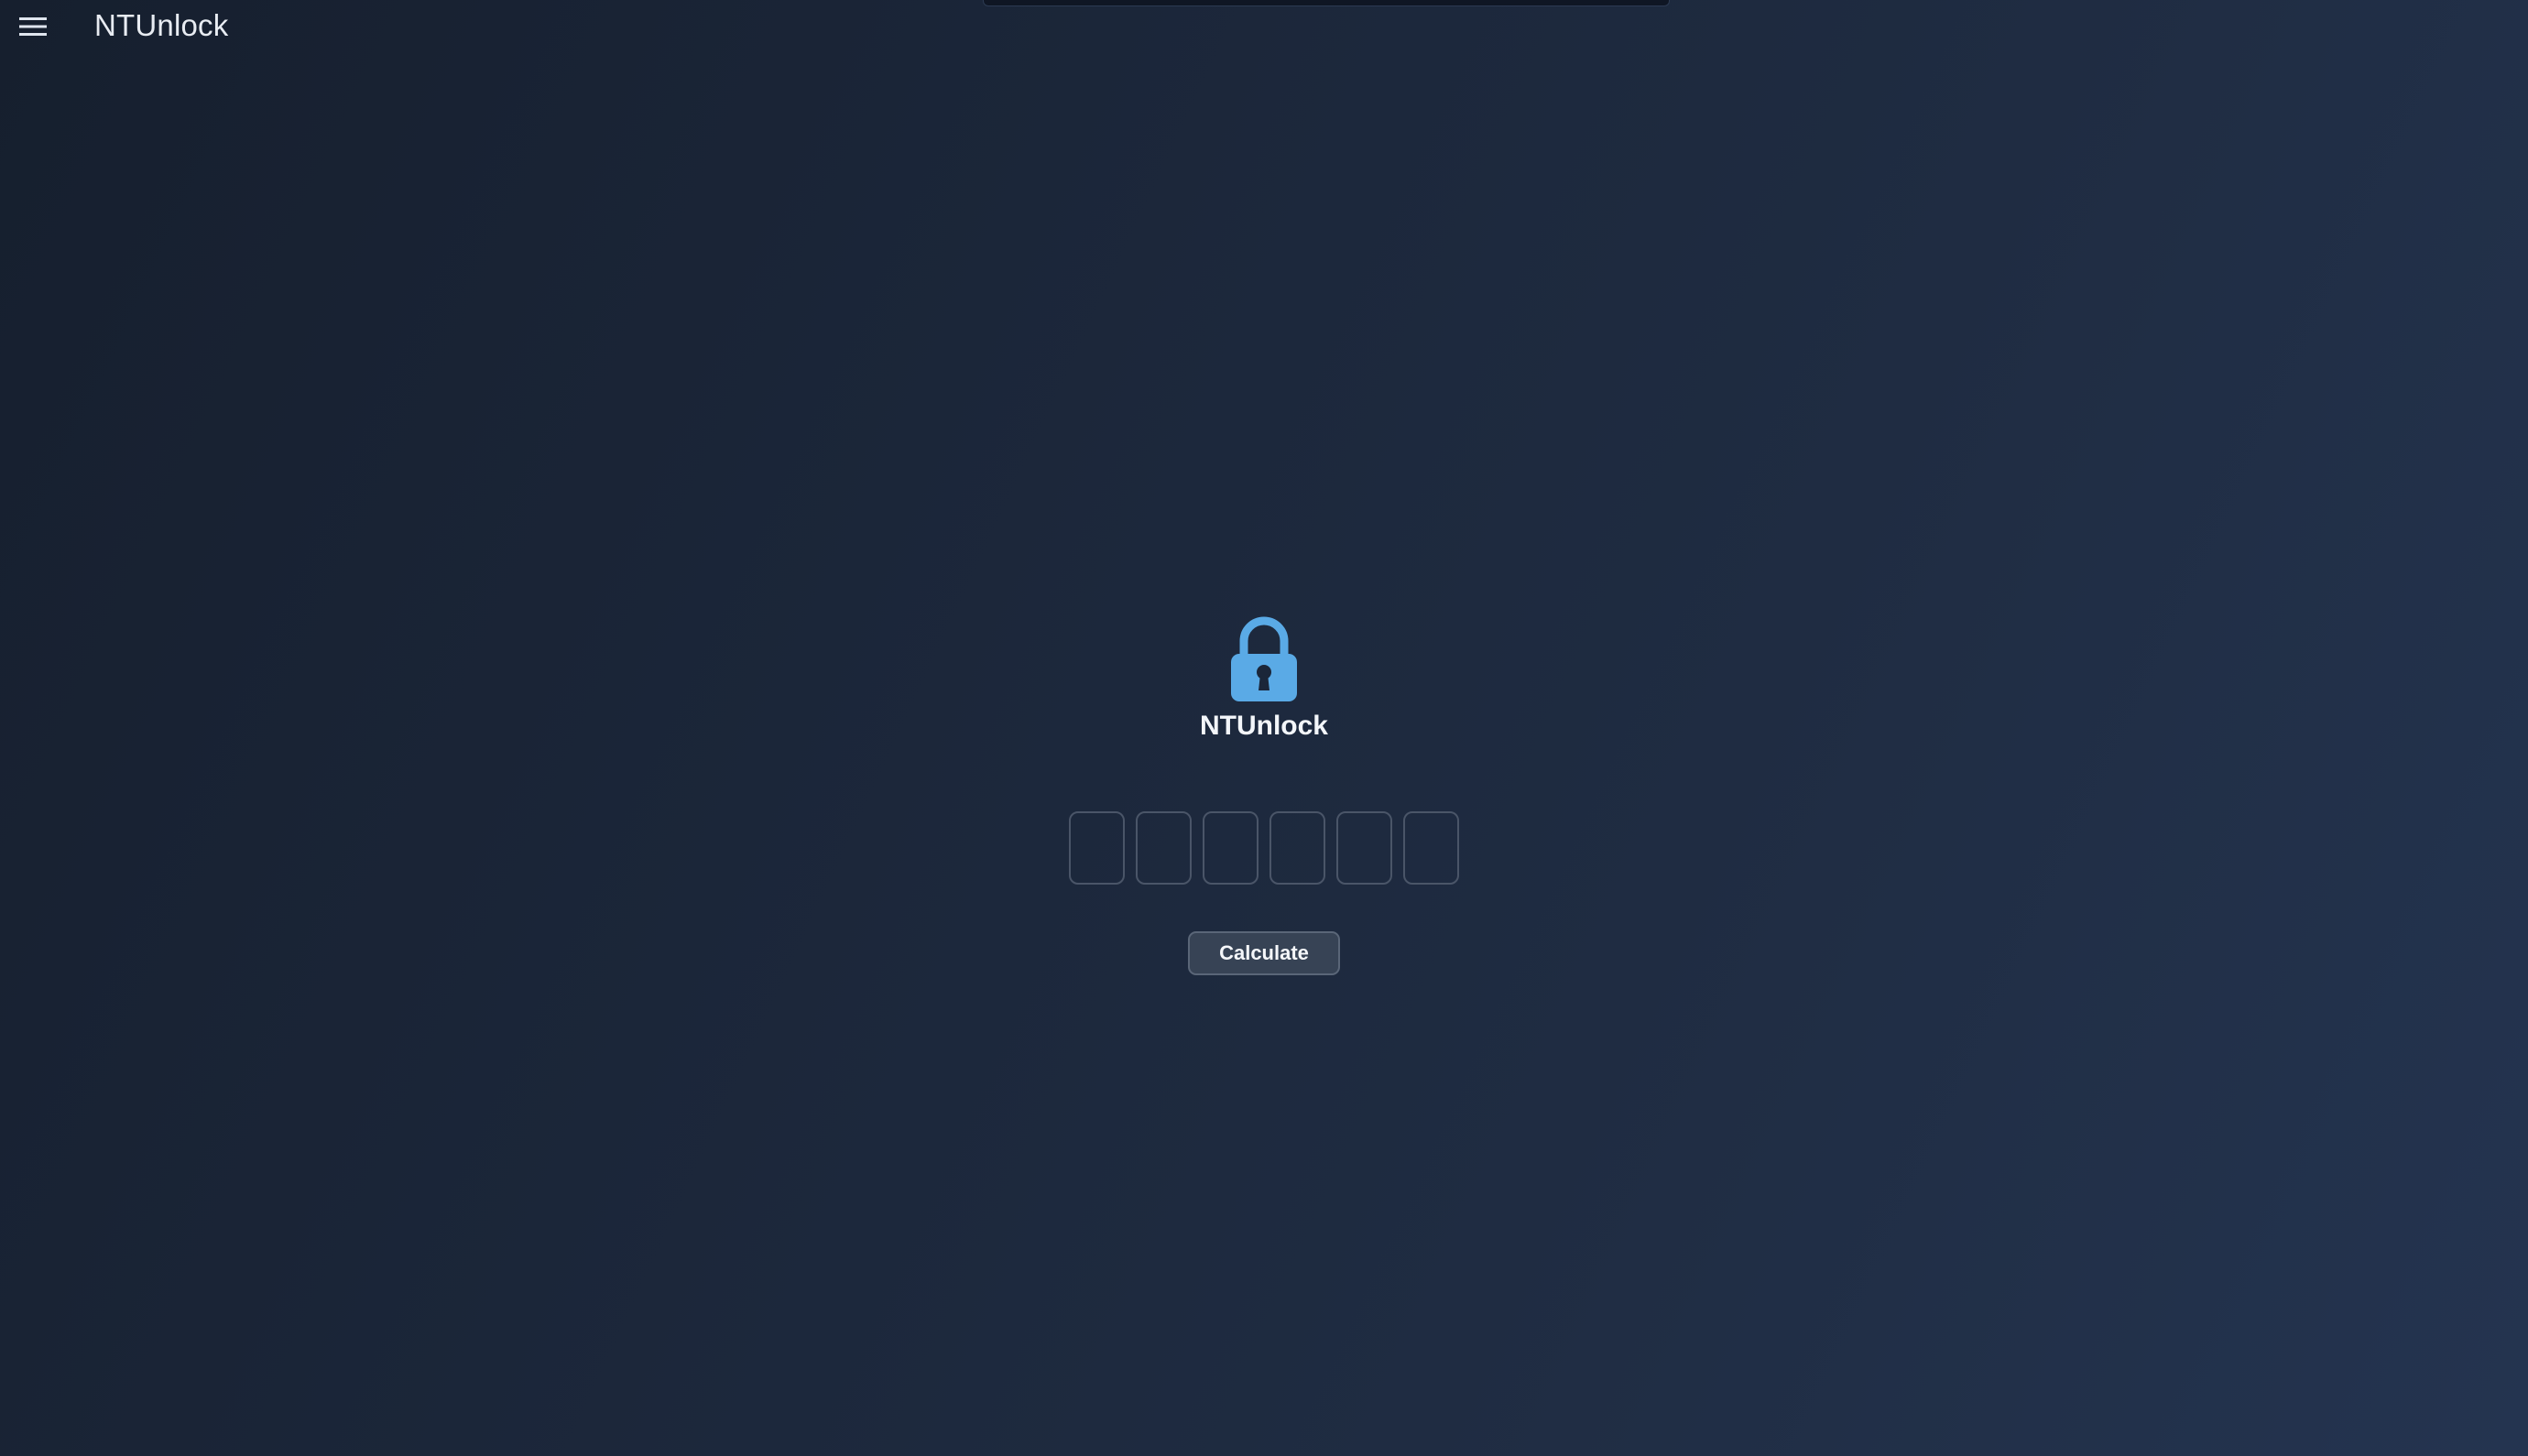 This screenshot has height=1456, width=2528. I want to click on padlock-icon, so click(1264, 658).